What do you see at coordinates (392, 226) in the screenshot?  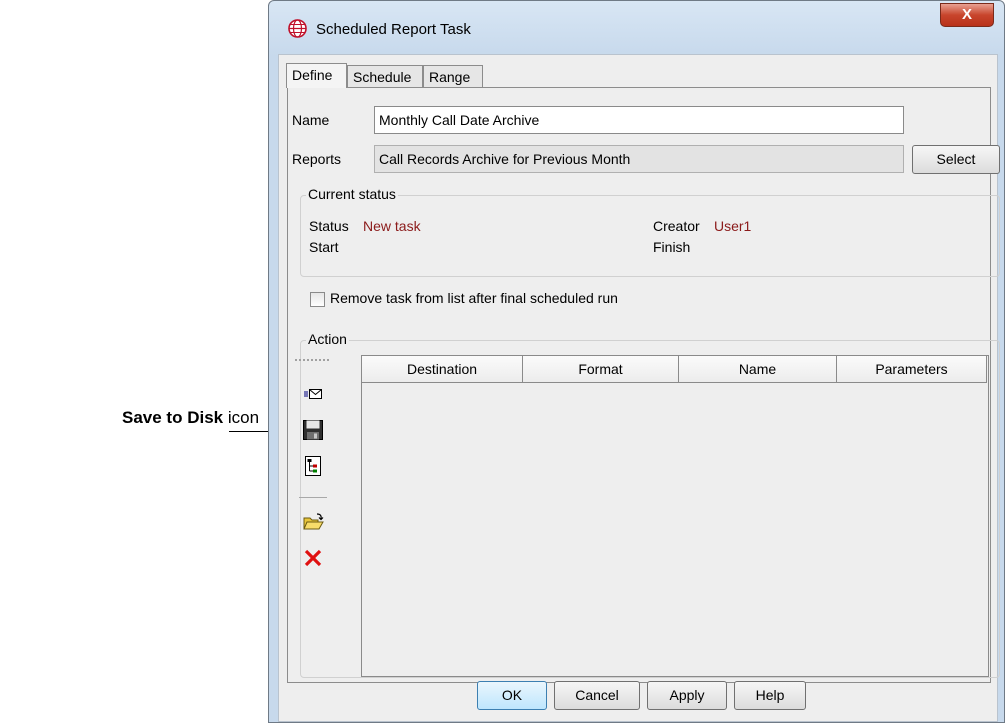 I see `status-value: New task` at bounding box center [392, 226].